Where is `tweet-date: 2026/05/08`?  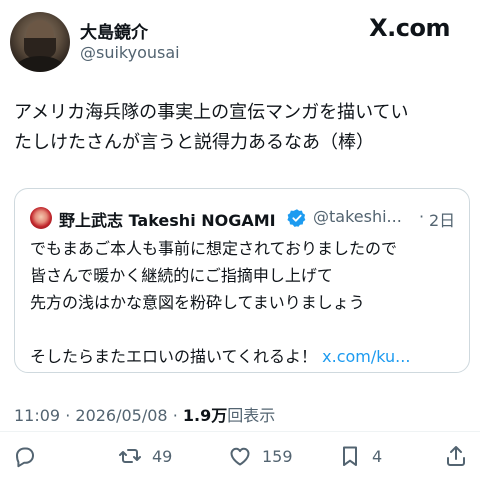 tweet-date: 2026/05/08 is located at coordinates (121, 415).